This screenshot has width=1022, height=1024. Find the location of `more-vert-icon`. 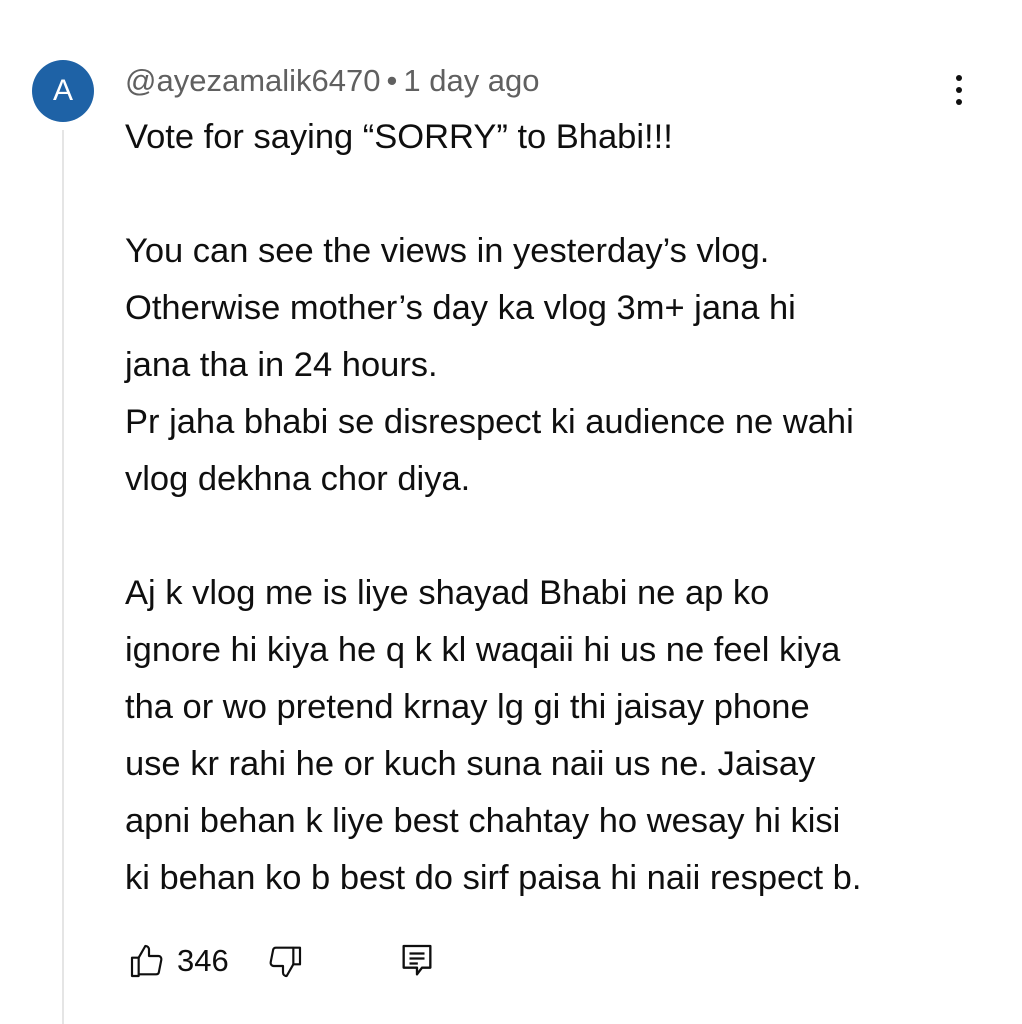

more-vert-icon is located at coordinates (959, 78).